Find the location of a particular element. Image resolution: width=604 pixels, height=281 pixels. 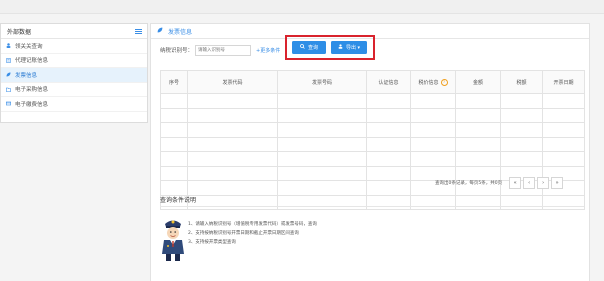

table-header-row: 序号 发票代码 发票号码 认证信息 税价信息? 金额 税额 开票日期 is located at coordinates (372, 82).